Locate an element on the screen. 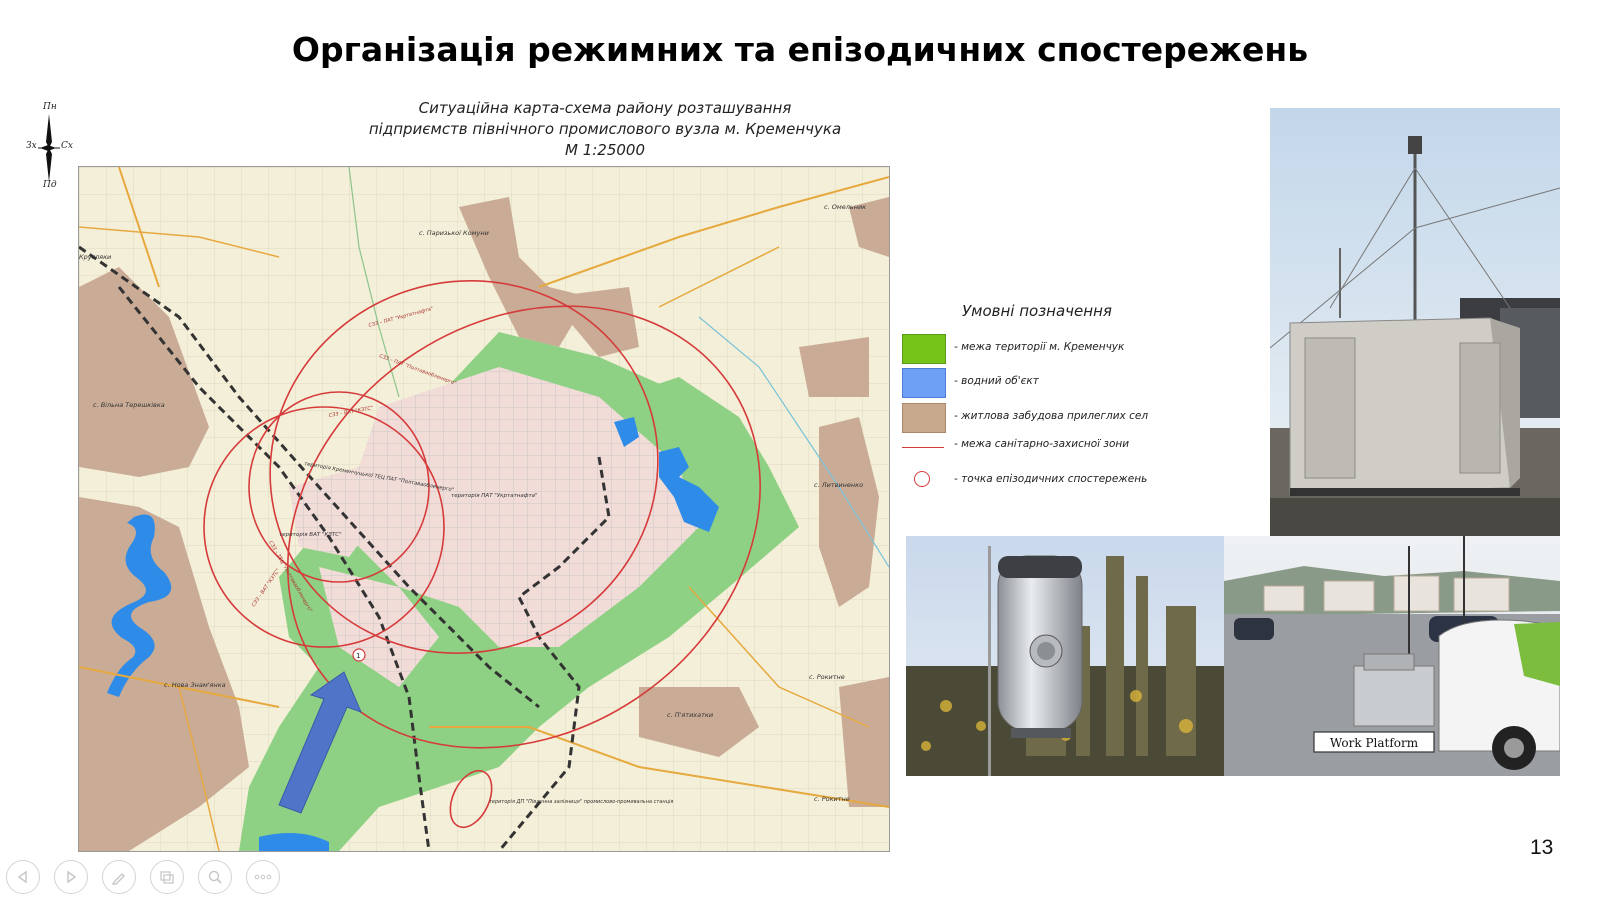 The width and height of the screenshot is (1600, 900). photo-monitoring-station is located at coordinates (1415, 322).